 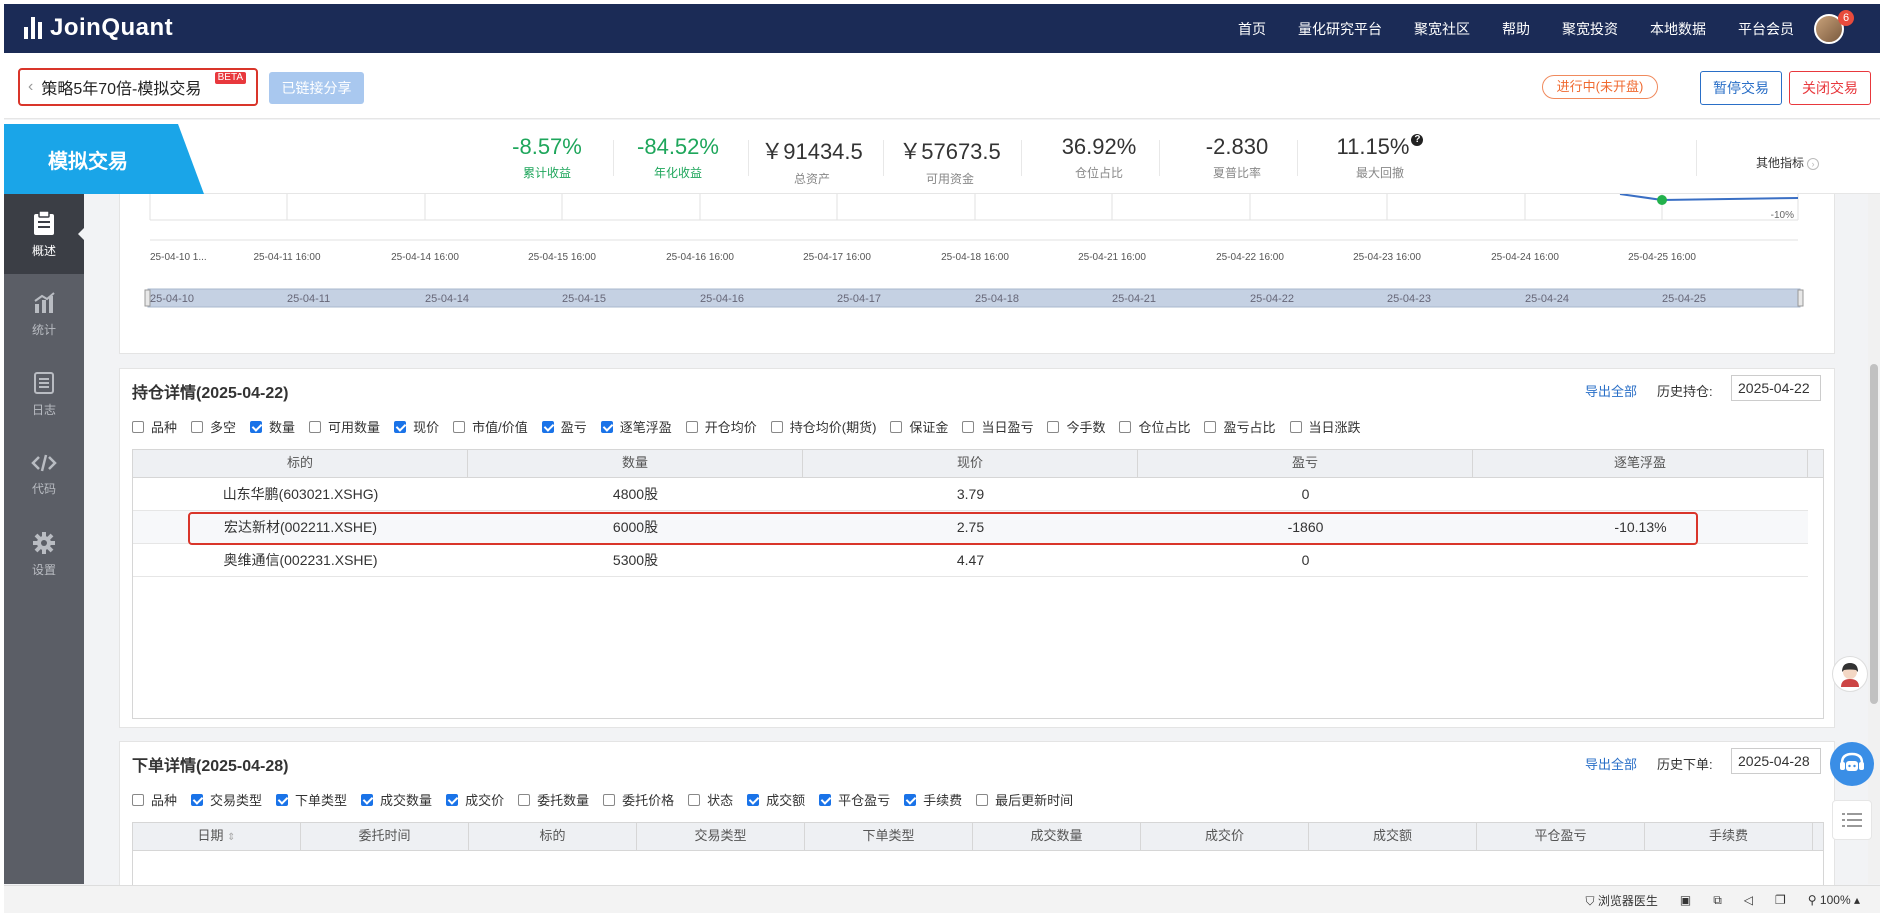 I want to click on nav-link-local-data: 本地数据, so click(x=1678, y=29).